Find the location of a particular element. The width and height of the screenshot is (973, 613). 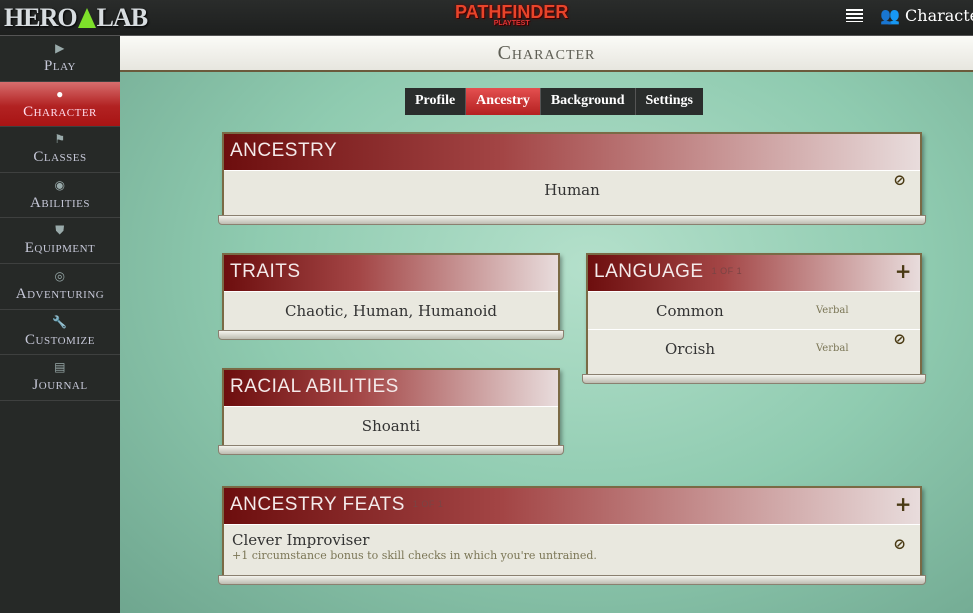

traits-value: Chaotic, Human, Humanoid is located at coordinates (391, 311).